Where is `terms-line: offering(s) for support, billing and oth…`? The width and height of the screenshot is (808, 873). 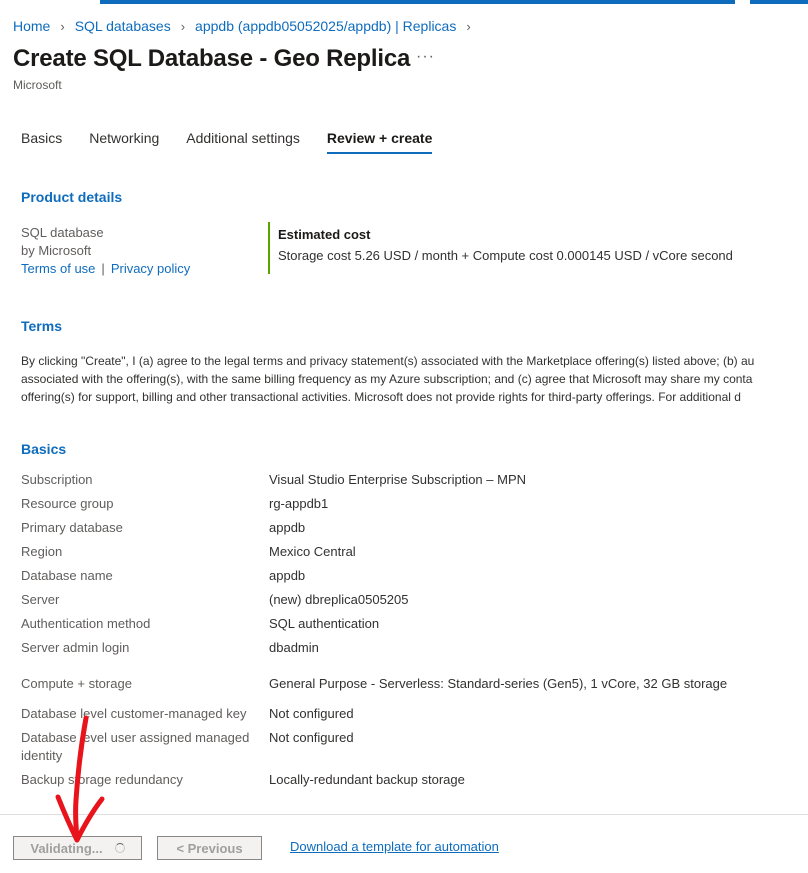 terms-line: offering(s) for support, billing and oth… is located at coordinates (381, 397).